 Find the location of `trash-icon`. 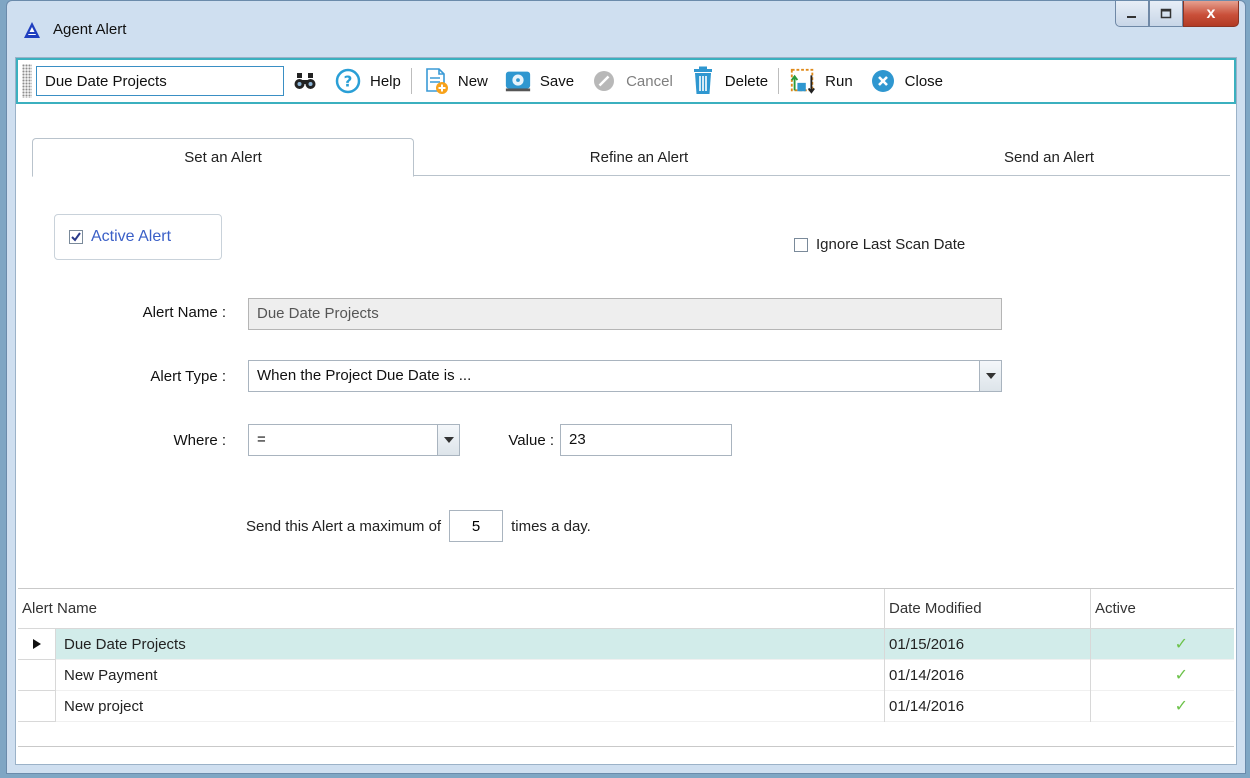

trash-icon is located at coordinates (702, 80).